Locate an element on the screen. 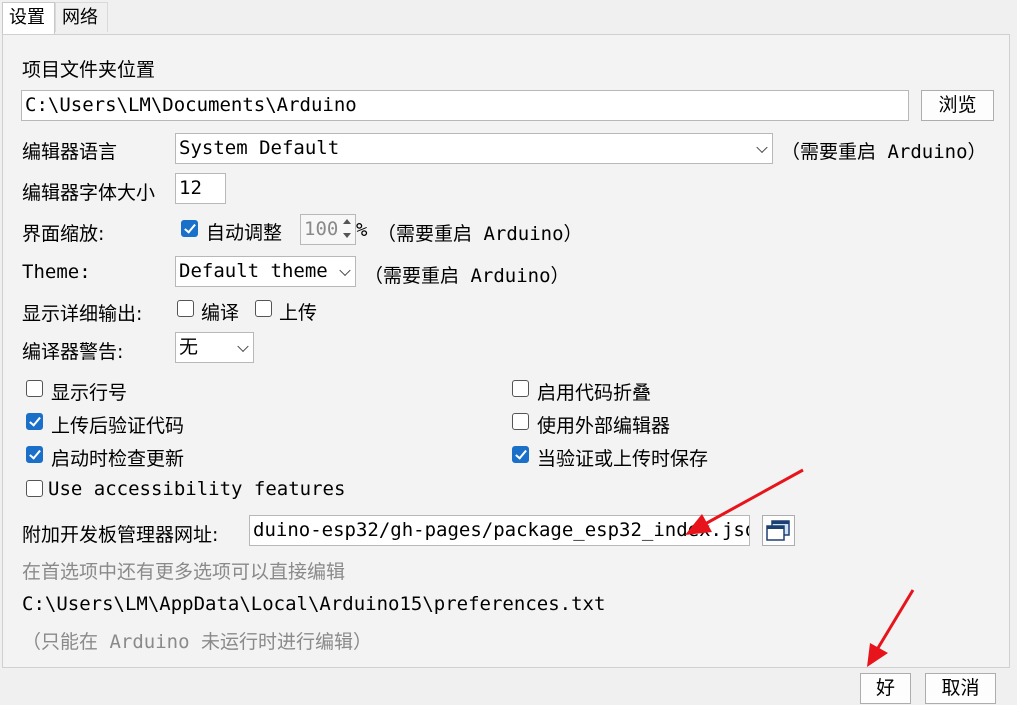 The image size is (1017, 705). annotation-arrow-url is located at coordinates (744, 501).